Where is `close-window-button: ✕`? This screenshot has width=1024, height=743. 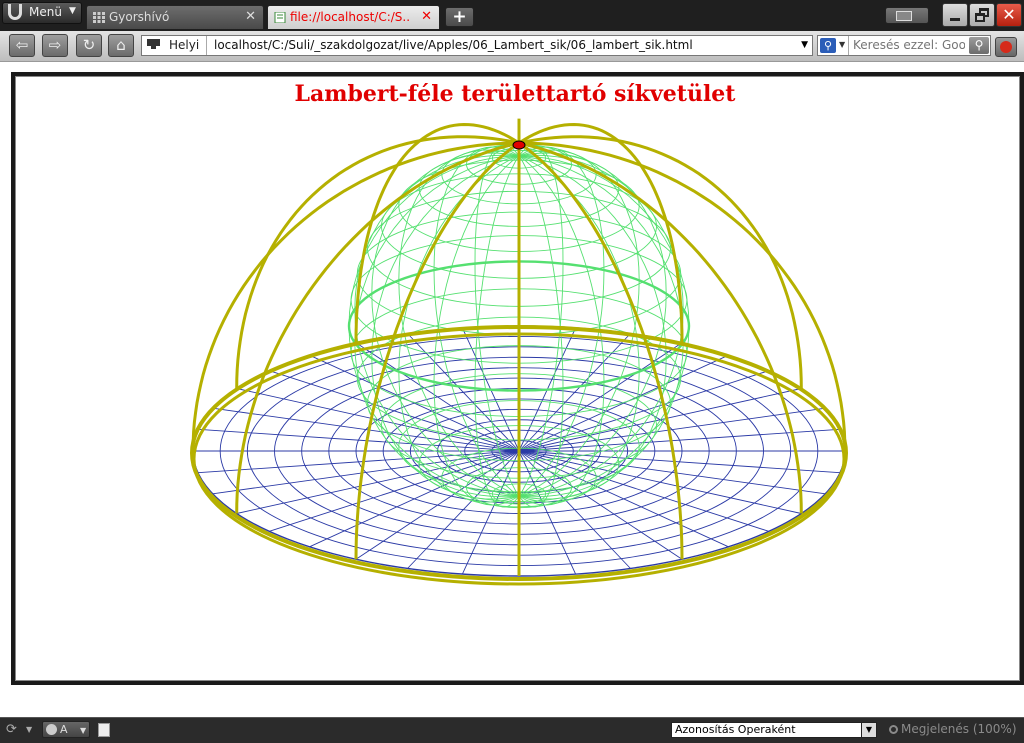 close-window-button: ✕ is located at coordinates (1009, 15).